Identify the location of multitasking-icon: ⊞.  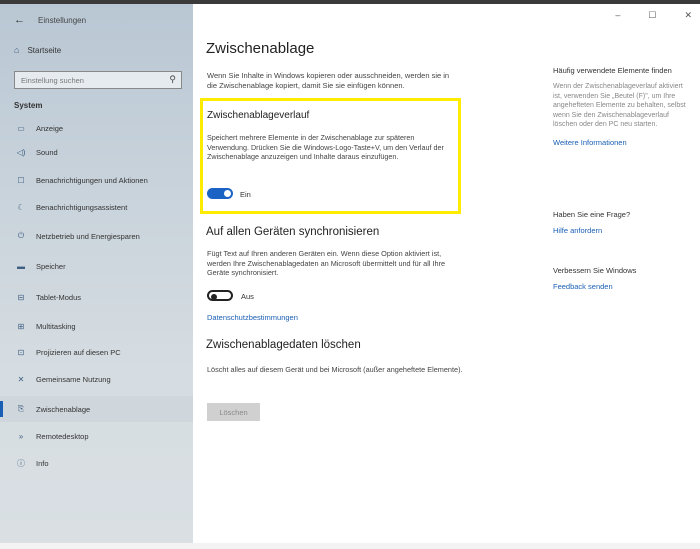
(21, 326).